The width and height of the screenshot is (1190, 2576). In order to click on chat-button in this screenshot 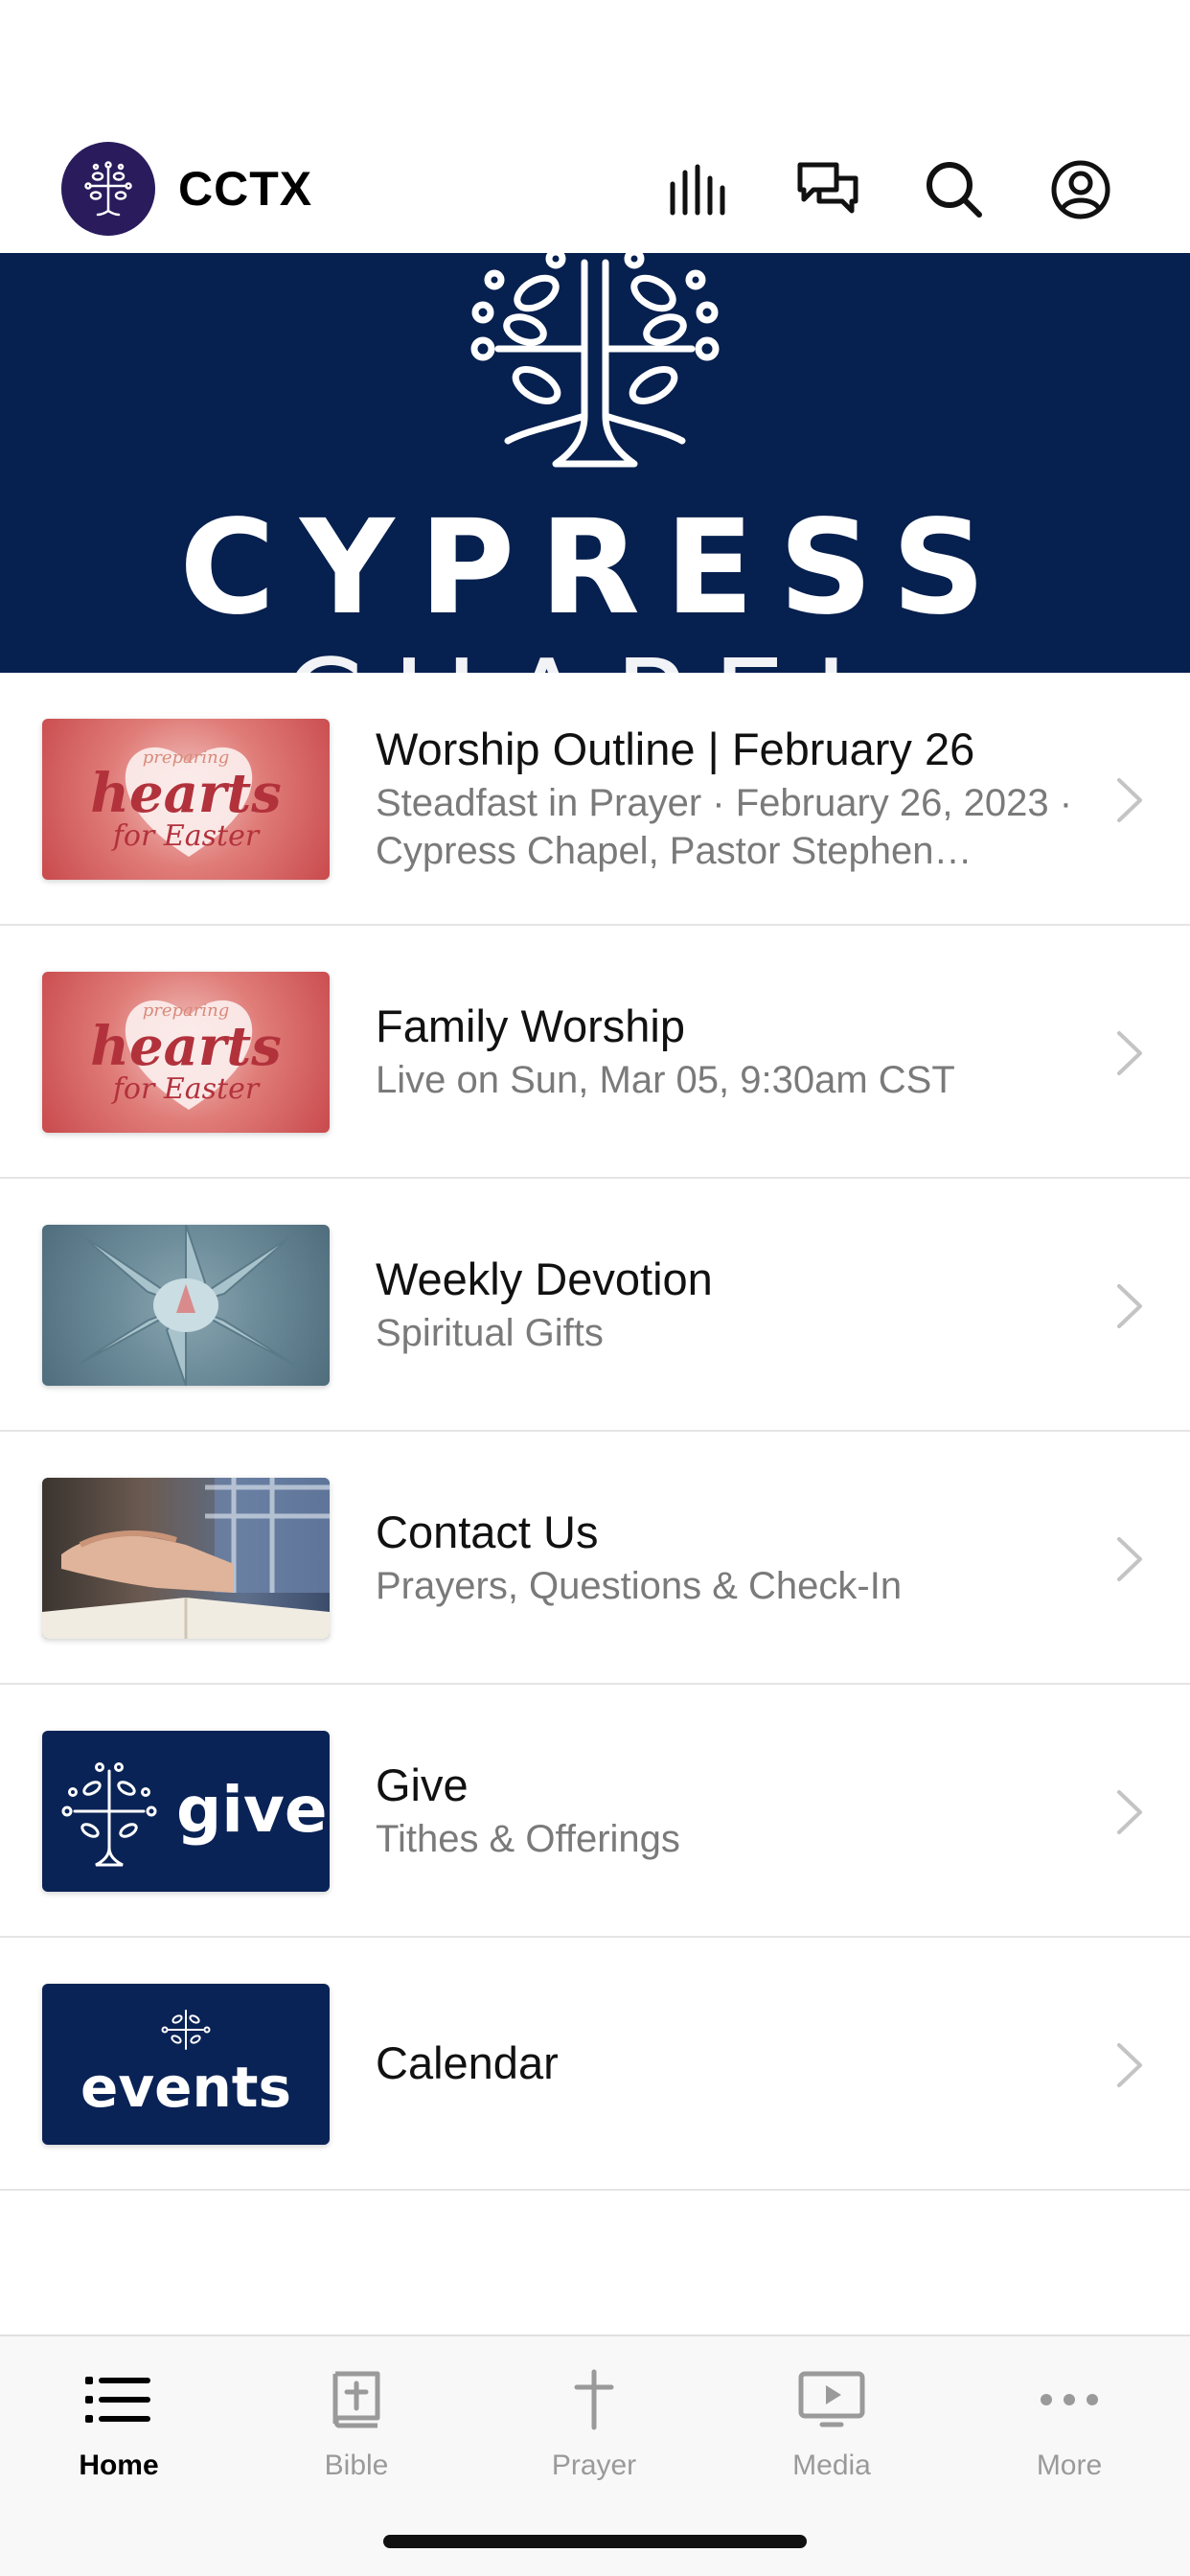, I will do `click(827, 189)`.